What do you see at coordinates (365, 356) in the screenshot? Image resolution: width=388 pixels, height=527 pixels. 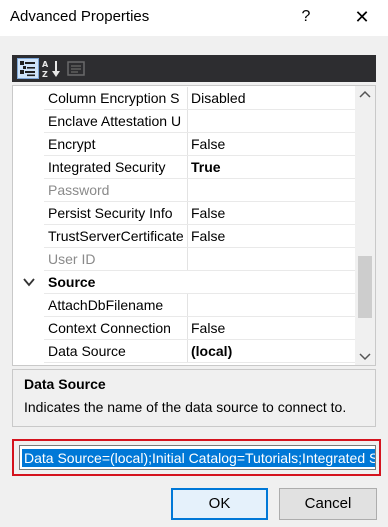 I see `scroll-down-arrow-icon` at bounding box center [365, 356].